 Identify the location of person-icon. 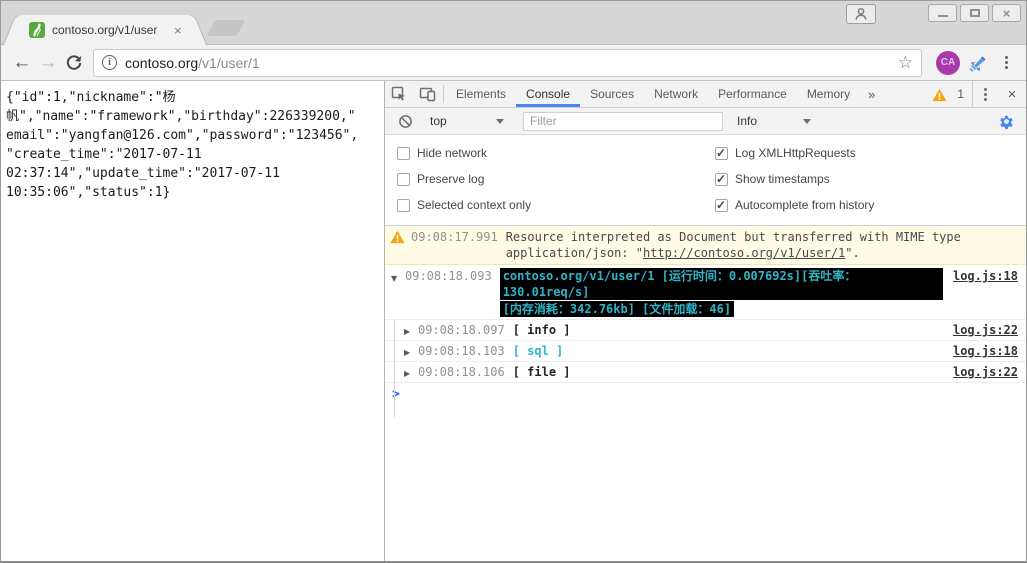
(861, 14).